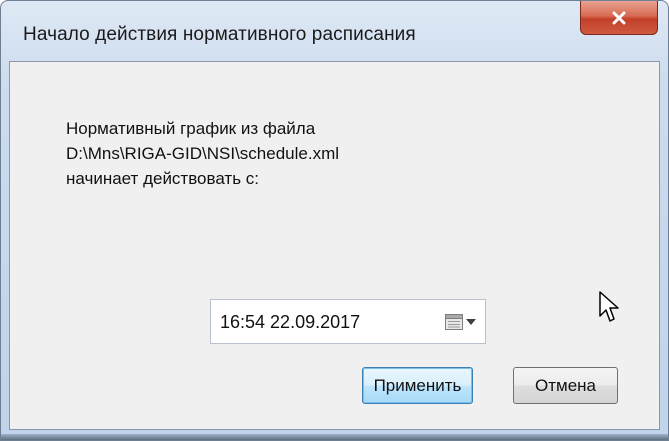 This screenshot has width=669, height=441. Describe the element at coordinates (417, 385) in the screenshot. I see `apply-button: Применить` at that location.